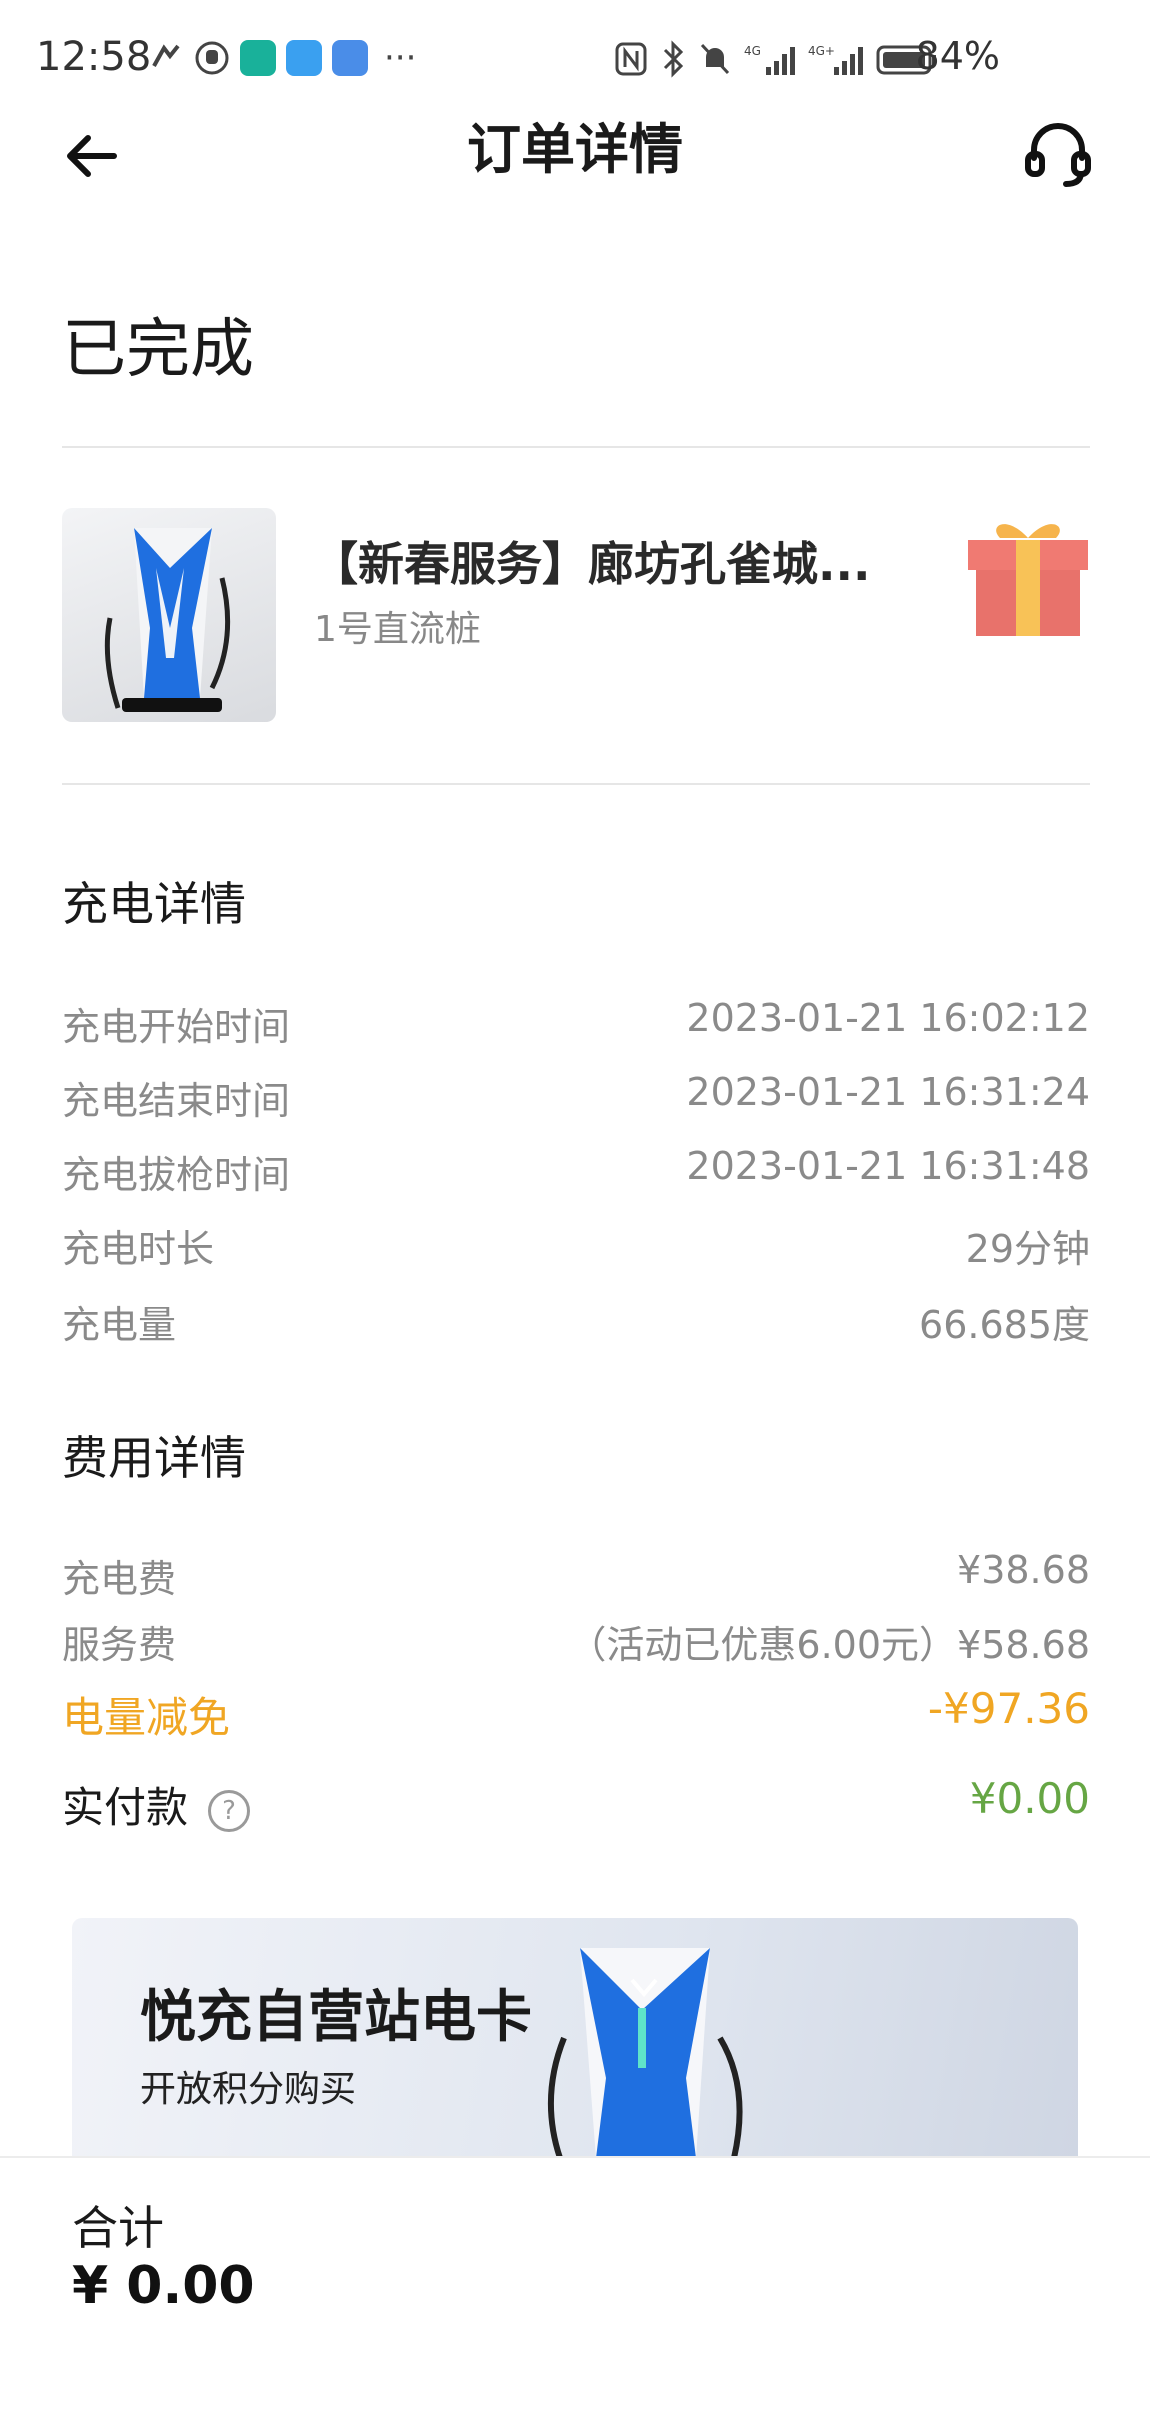 The width and height of the screenshot is (1150, 2427). Describe the element at coordinates (163, 2286) in the screenshot. I see `total-value: ¥ 0.00` at that location.